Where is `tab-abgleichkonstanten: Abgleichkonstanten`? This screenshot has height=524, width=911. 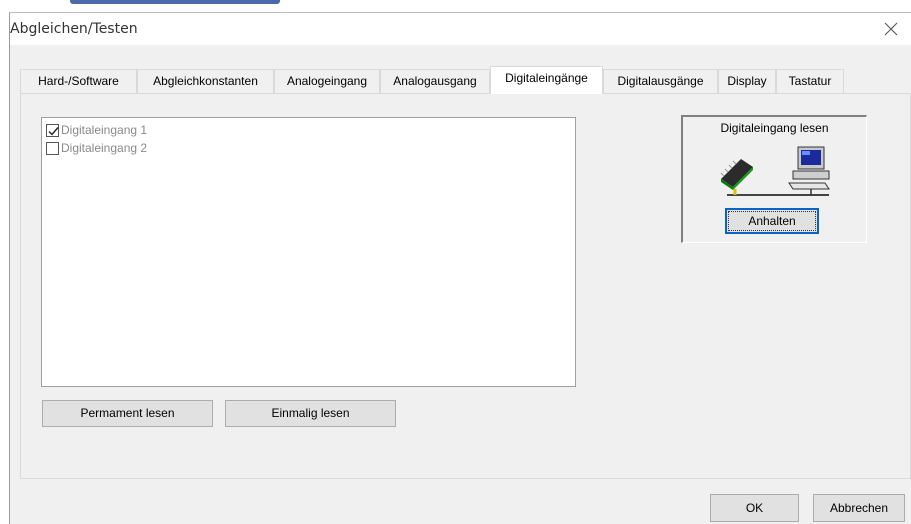
tab-abgleichkonstanten: Abgleichkonstanten is located at coordinates (205, 81).